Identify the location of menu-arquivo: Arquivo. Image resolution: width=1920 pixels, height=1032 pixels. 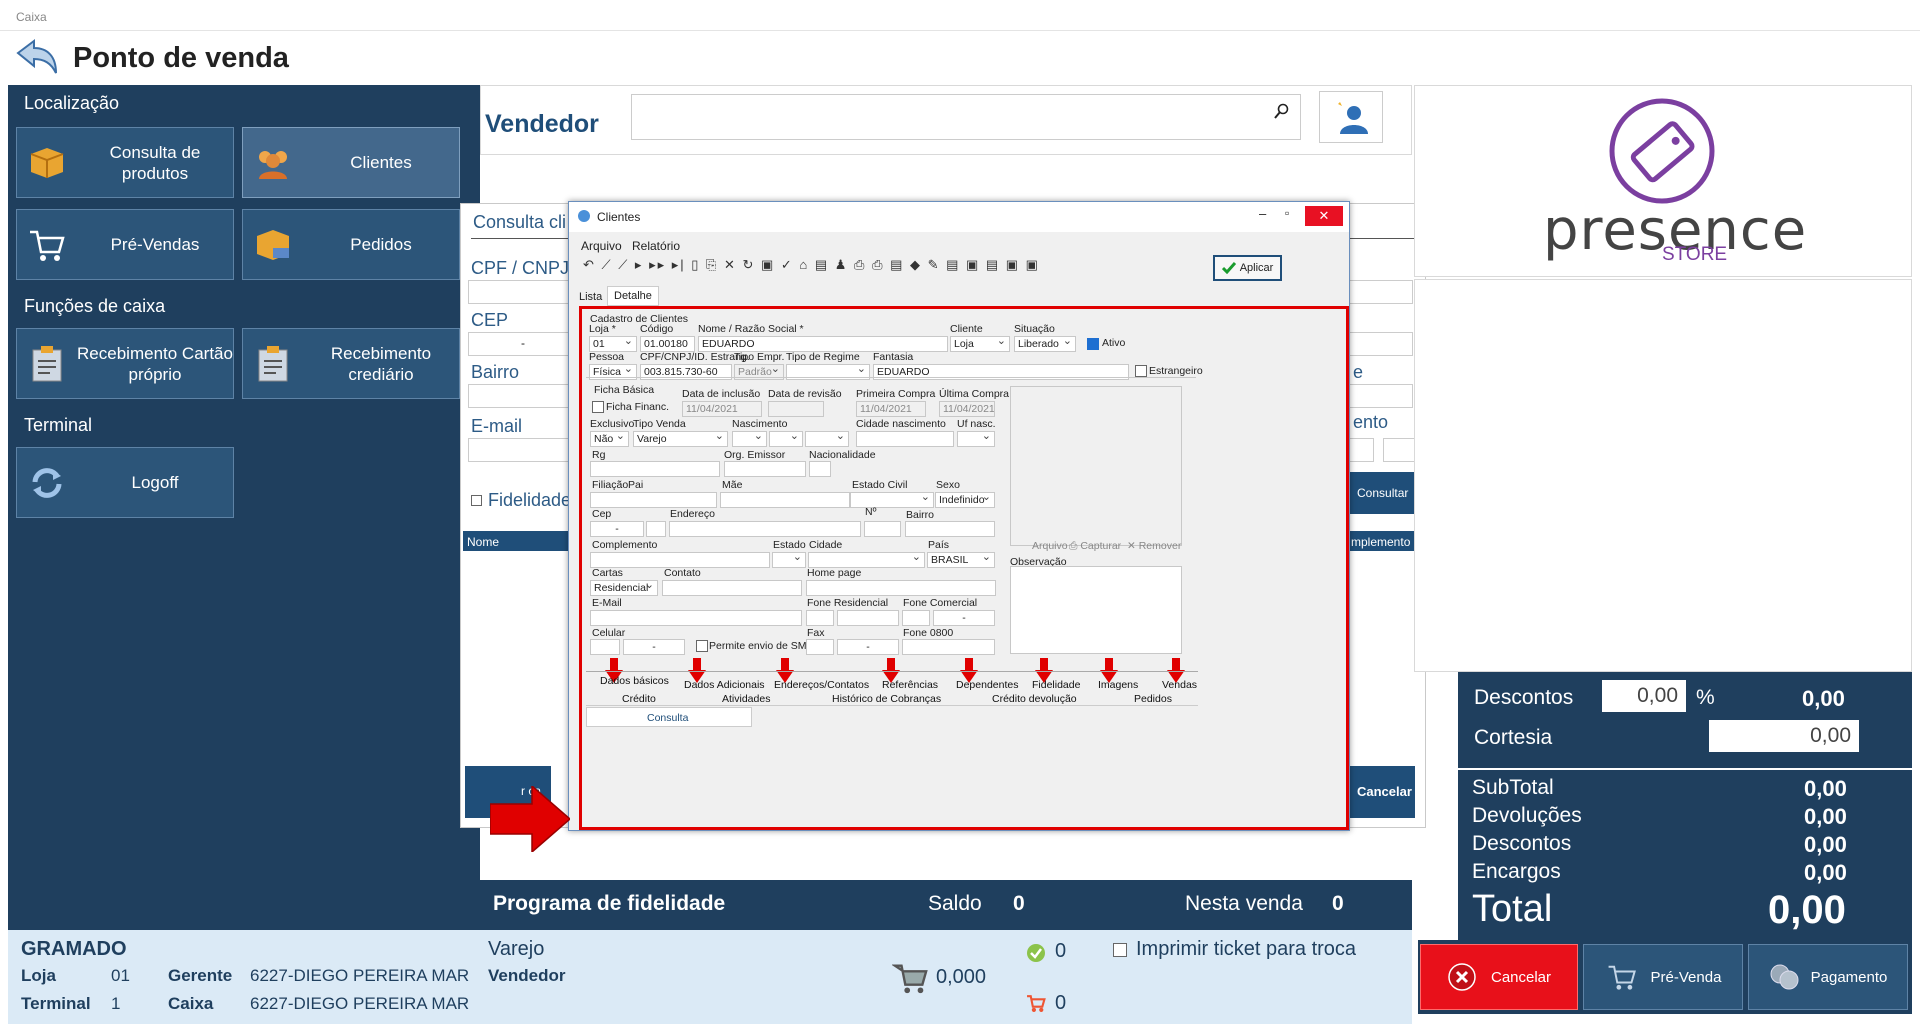
(601, 246).